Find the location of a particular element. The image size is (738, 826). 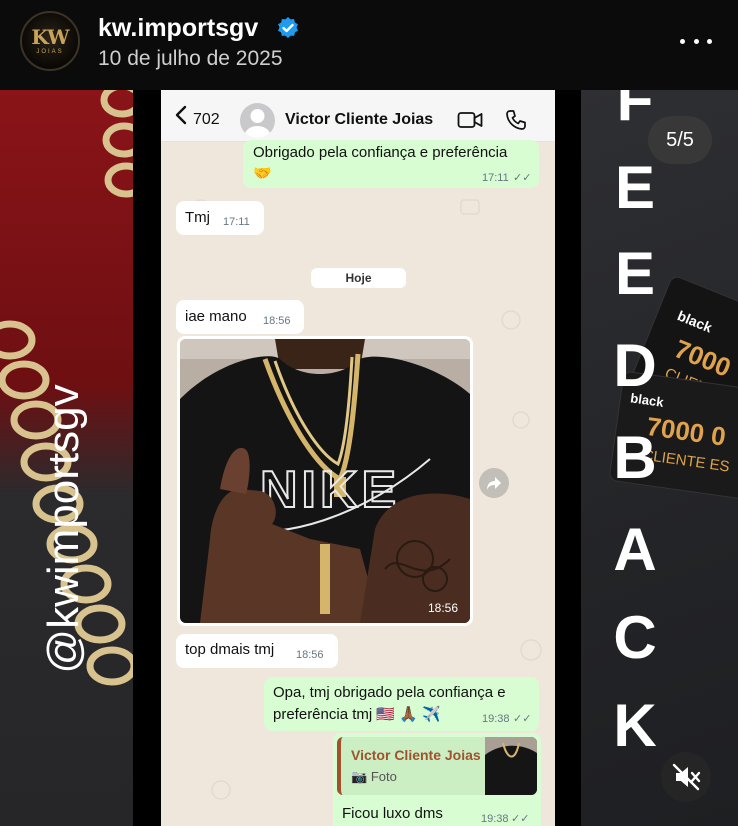

contact-name: Victor Cliente Joias is located at coordinates (359, 120).